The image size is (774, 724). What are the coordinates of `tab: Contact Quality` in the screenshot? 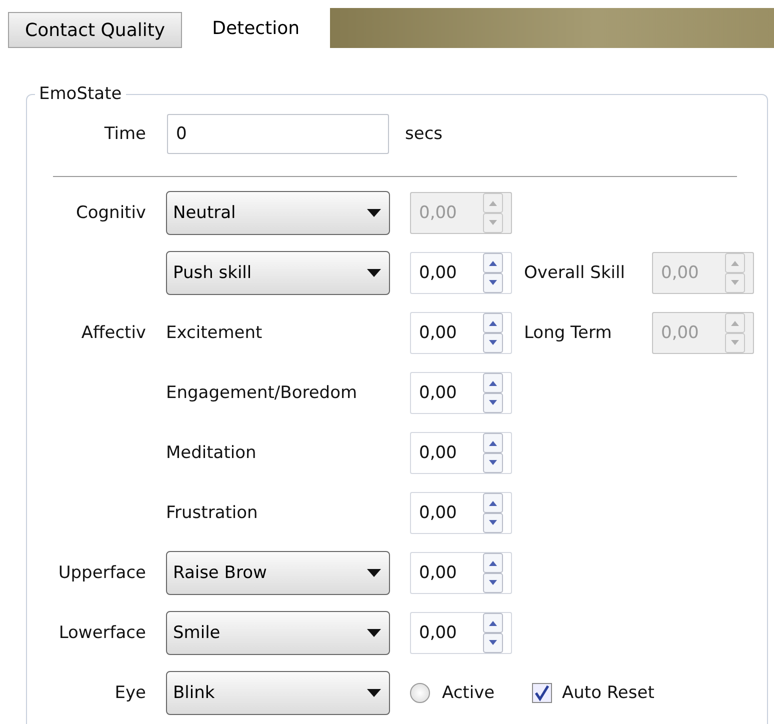 It's located at (95, 30).